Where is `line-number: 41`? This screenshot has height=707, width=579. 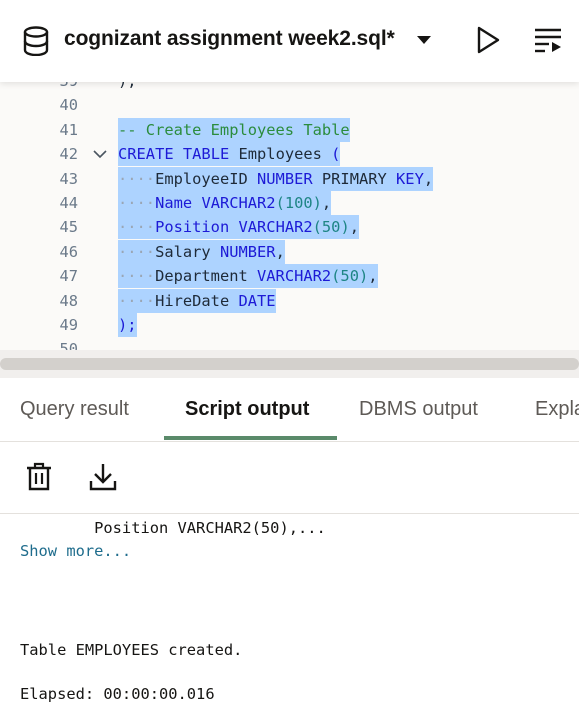 line-number: 41 is located at coordinates (68, 129).